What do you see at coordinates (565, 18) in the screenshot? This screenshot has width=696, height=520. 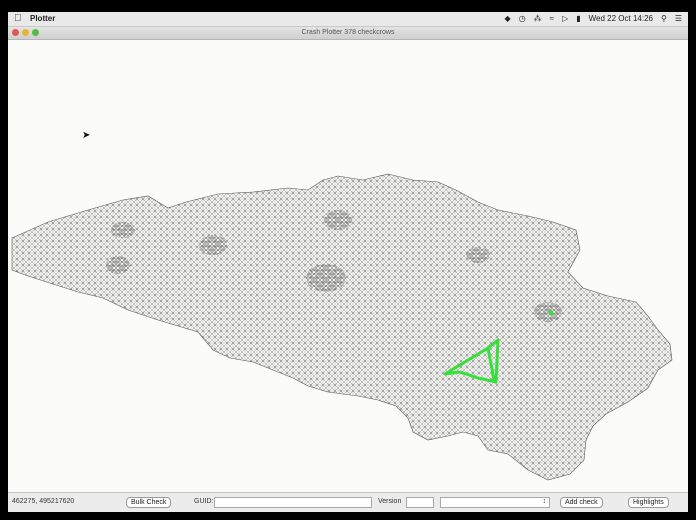 I see `volume-icon: ▷` at bounding box center [565, 18].